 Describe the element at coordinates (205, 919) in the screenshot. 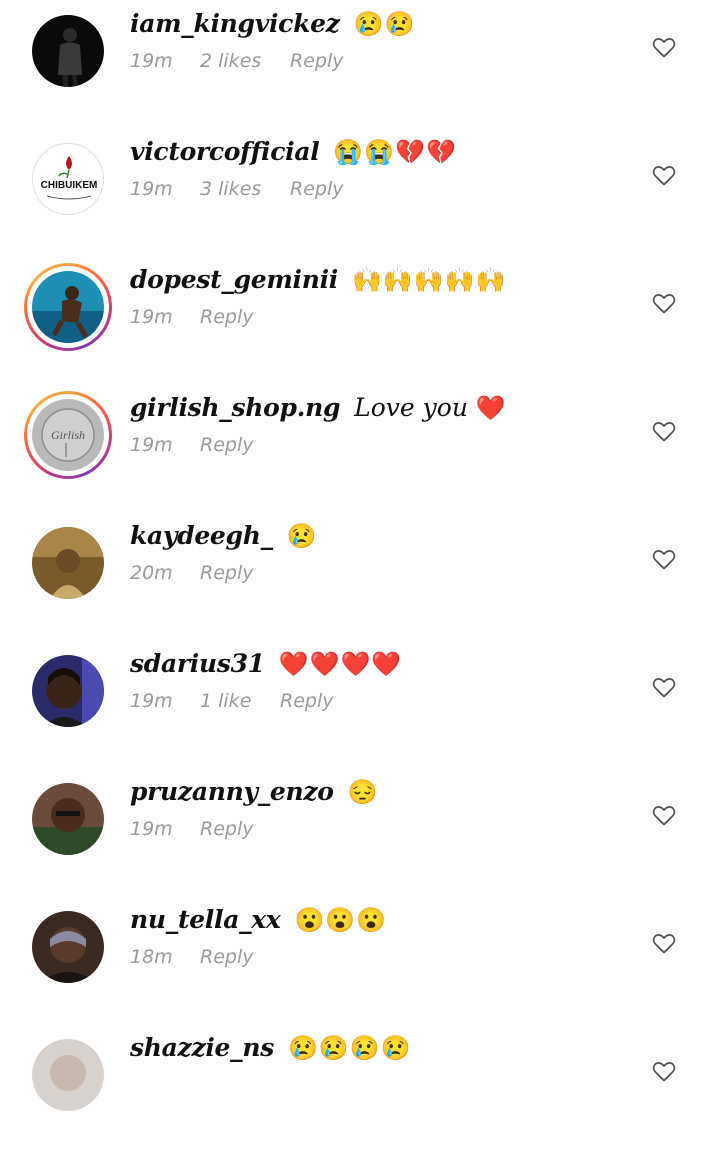

I see `comment-username: nu_tella_xx` at that location.